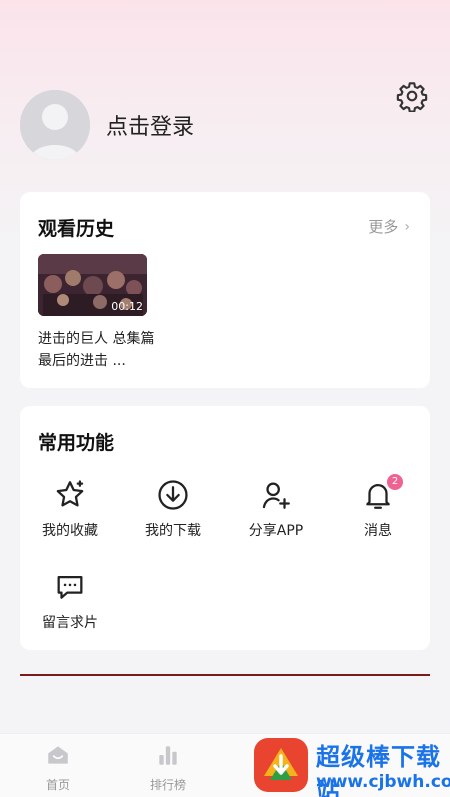  What do you see at coordinates (58, 767) in the screenshot?
I see `tab-home: 首页` at bounding box center [58, 767].